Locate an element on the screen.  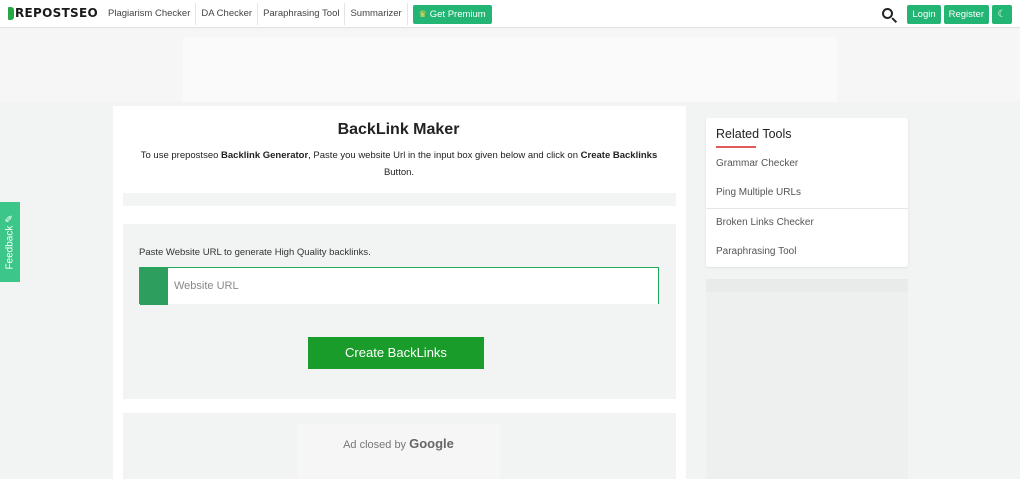
feedback-label: Feedback ✎ is located at coordinates (10, 242).